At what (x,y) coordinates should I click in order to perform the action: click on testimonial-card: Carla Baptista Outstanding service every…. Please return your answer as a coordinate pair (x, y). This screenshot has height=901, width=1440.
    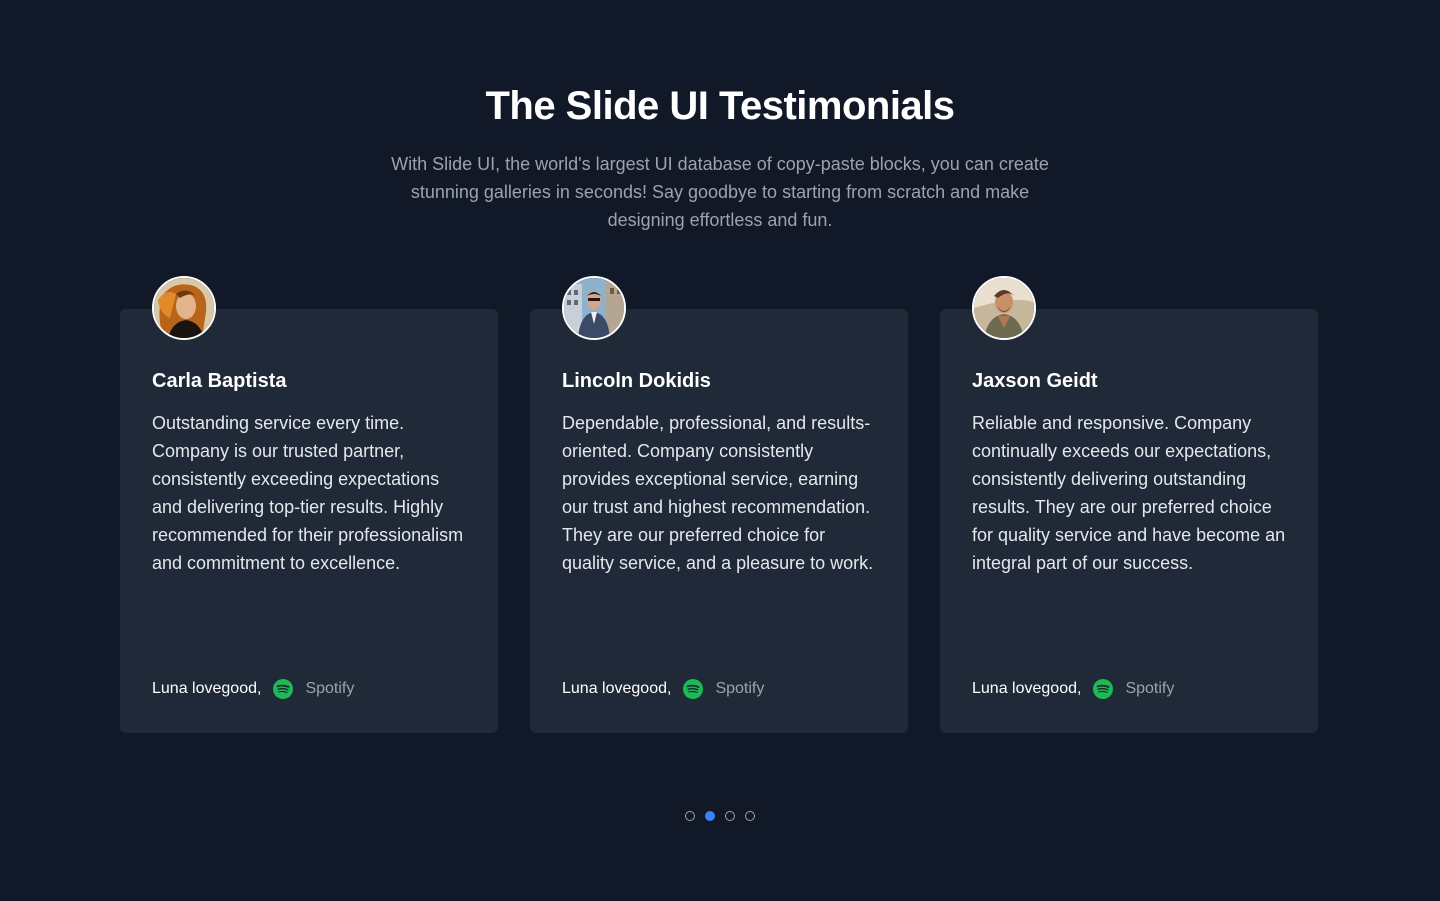
    Looking at the image, I should click on (309, 504).